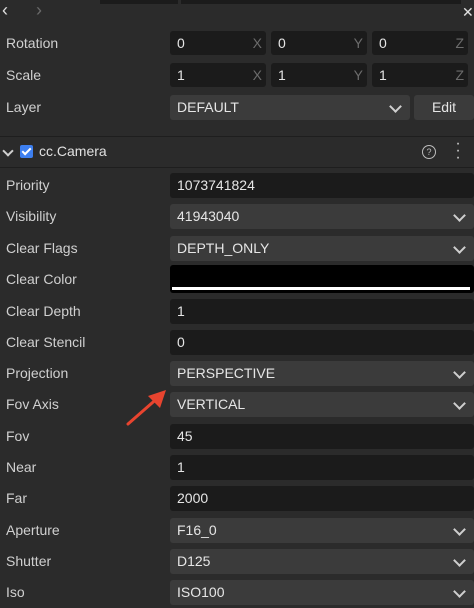 This screenshot has height=608, width=474. What do you see at coordinates (322, 404) in the screenshot?
I see `fov-axis-select: VERTICAL` at bounding box center [322, 404].